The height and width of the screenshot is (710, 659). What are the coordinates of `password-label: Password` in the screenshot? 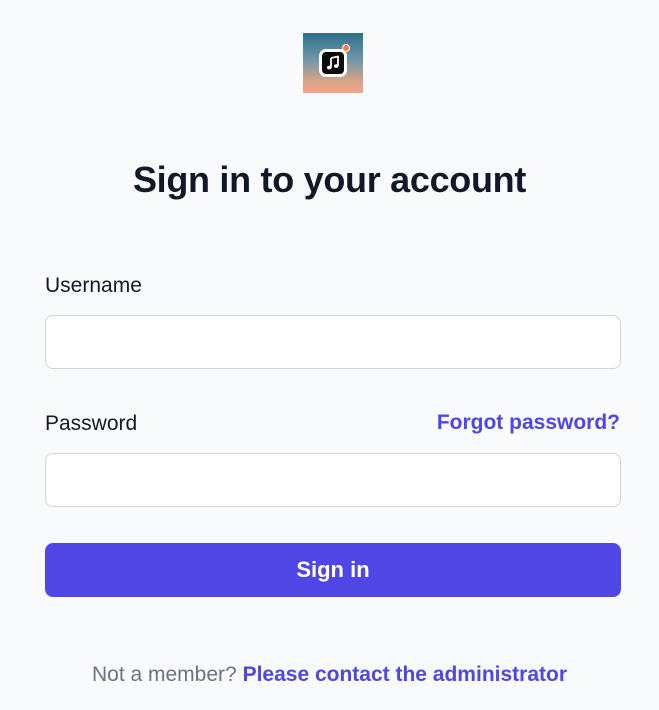 It's located at (91, 423).